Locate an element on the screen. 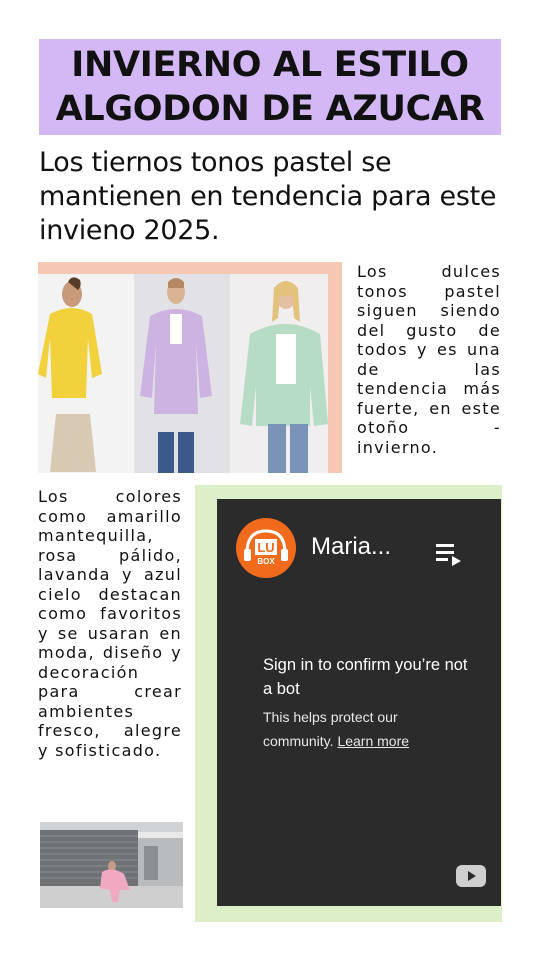 The width and height of the screenshot is (540, 960). channel-logo-icon: LU BOX is located at coordinates (266, 548).